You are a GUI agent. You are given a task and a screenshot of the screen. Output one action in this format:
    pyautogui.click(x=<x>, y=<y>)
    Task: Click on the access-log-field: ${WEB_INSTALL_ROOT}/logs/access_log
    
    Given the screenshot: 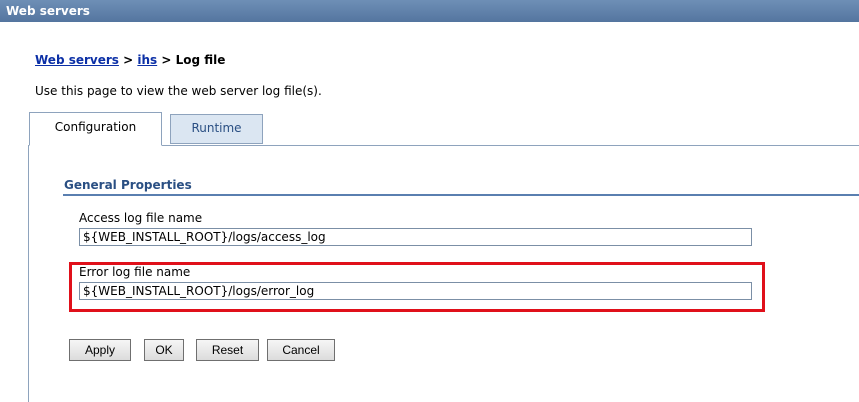 What is the action you would take?
    pyautogui.click(x=415, y=237)
    